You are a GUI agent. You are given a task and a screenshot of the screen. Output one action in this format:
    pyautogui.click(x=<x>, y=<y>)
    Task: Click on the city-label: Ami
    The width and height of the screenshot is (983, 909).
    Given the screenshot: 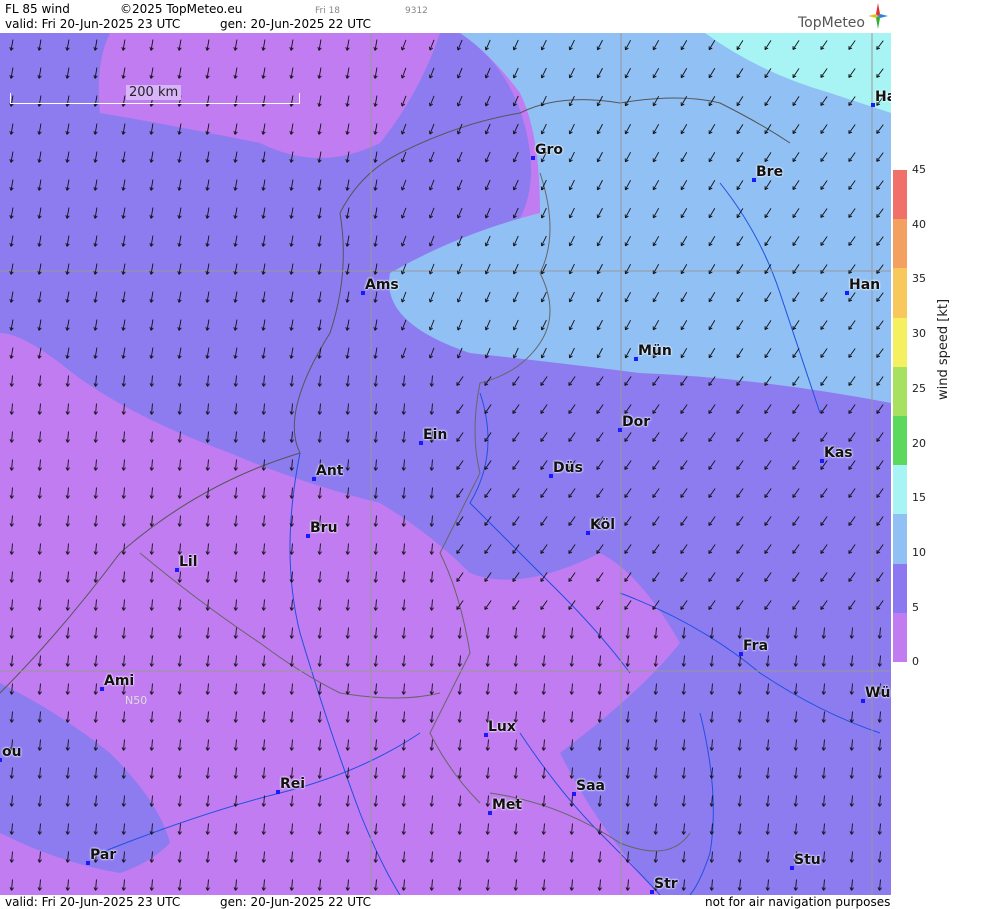 What is the action you would take?
    pyautogui.click(x=119, y=681)
    